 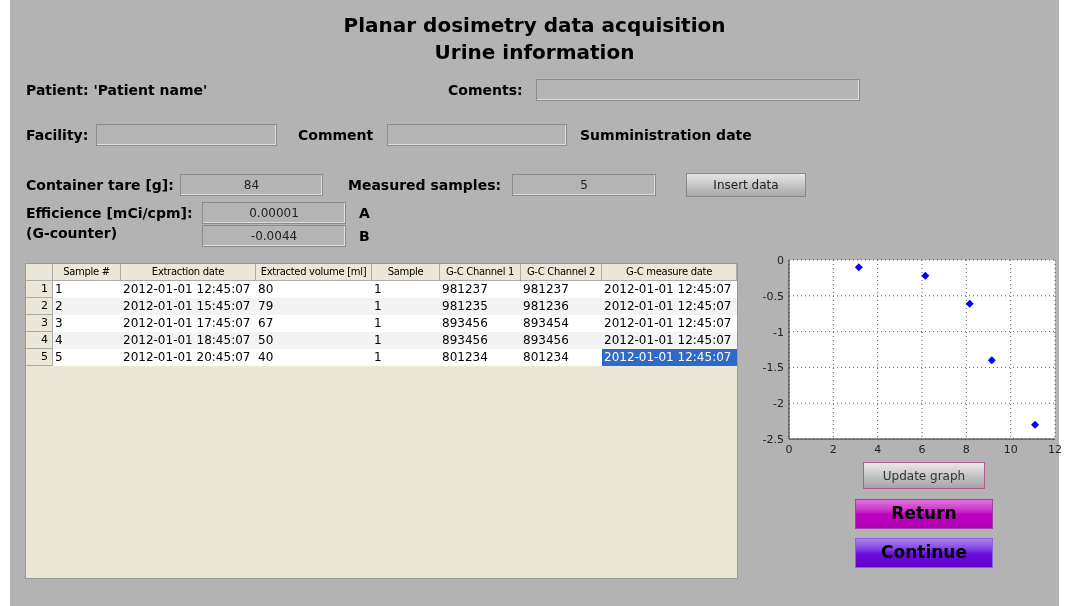 I want to click on y-tick-label: -1, so click(x=778, y=332).